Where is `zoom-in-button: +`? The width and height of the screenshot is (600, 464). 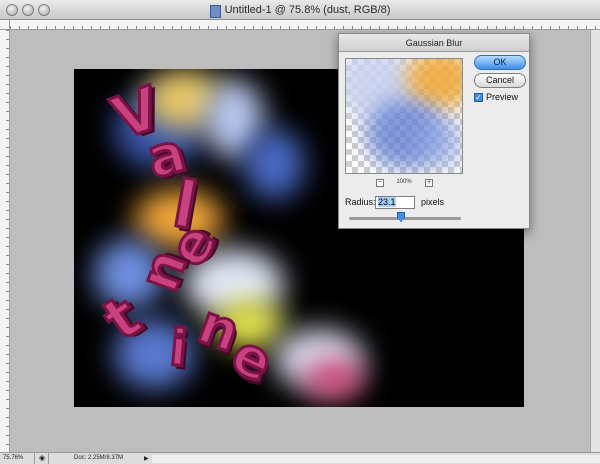
zoom-in-button: + is located at coordinates (429, 183).